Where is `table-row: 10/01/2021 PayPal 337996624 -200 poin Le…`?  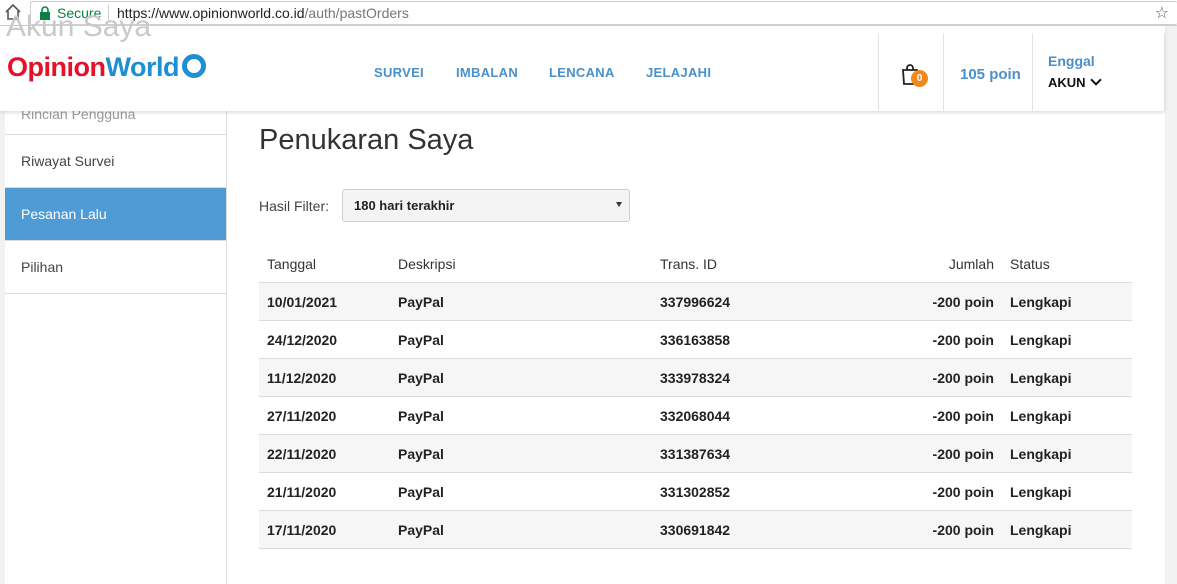
table-row: 10/01/2021 PayPal 337996624 -200 poin Le… is located at coordinates (695, 302).